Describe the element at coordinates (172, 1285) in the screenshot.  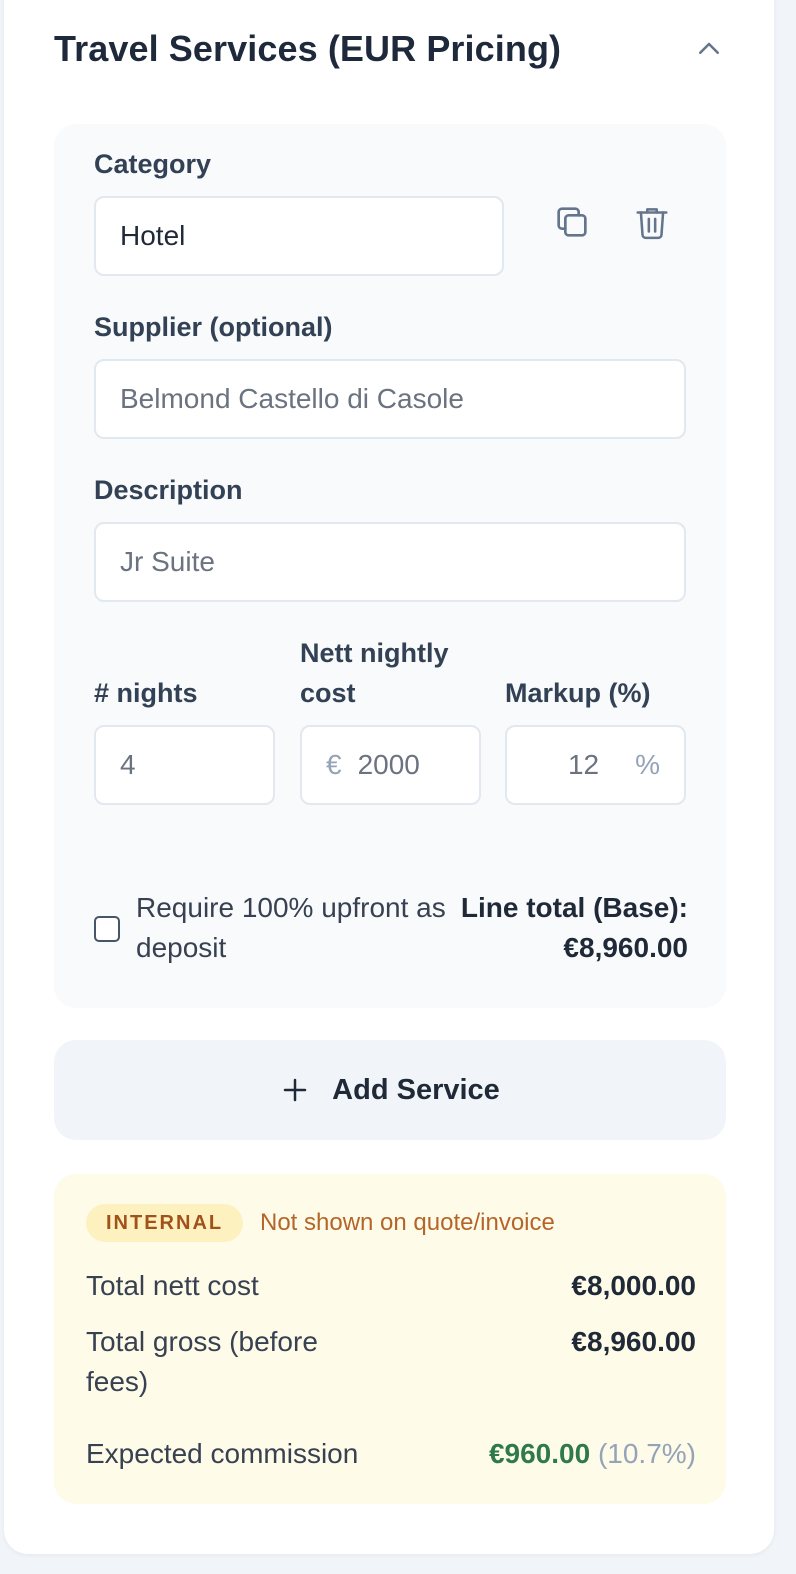
I see `total-nett-label: Total nett cost` at that location.